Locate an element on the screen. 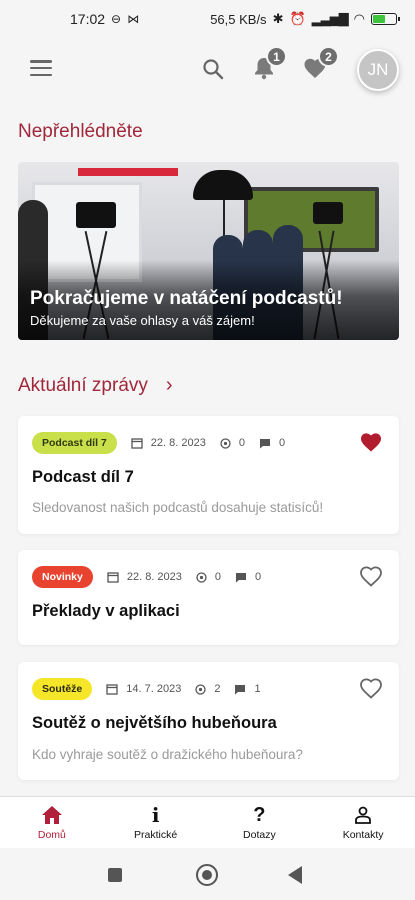 The image size is (415, 900). news-title: Soutěž o největšího hubeňoura is located at coordinates (154, 723).